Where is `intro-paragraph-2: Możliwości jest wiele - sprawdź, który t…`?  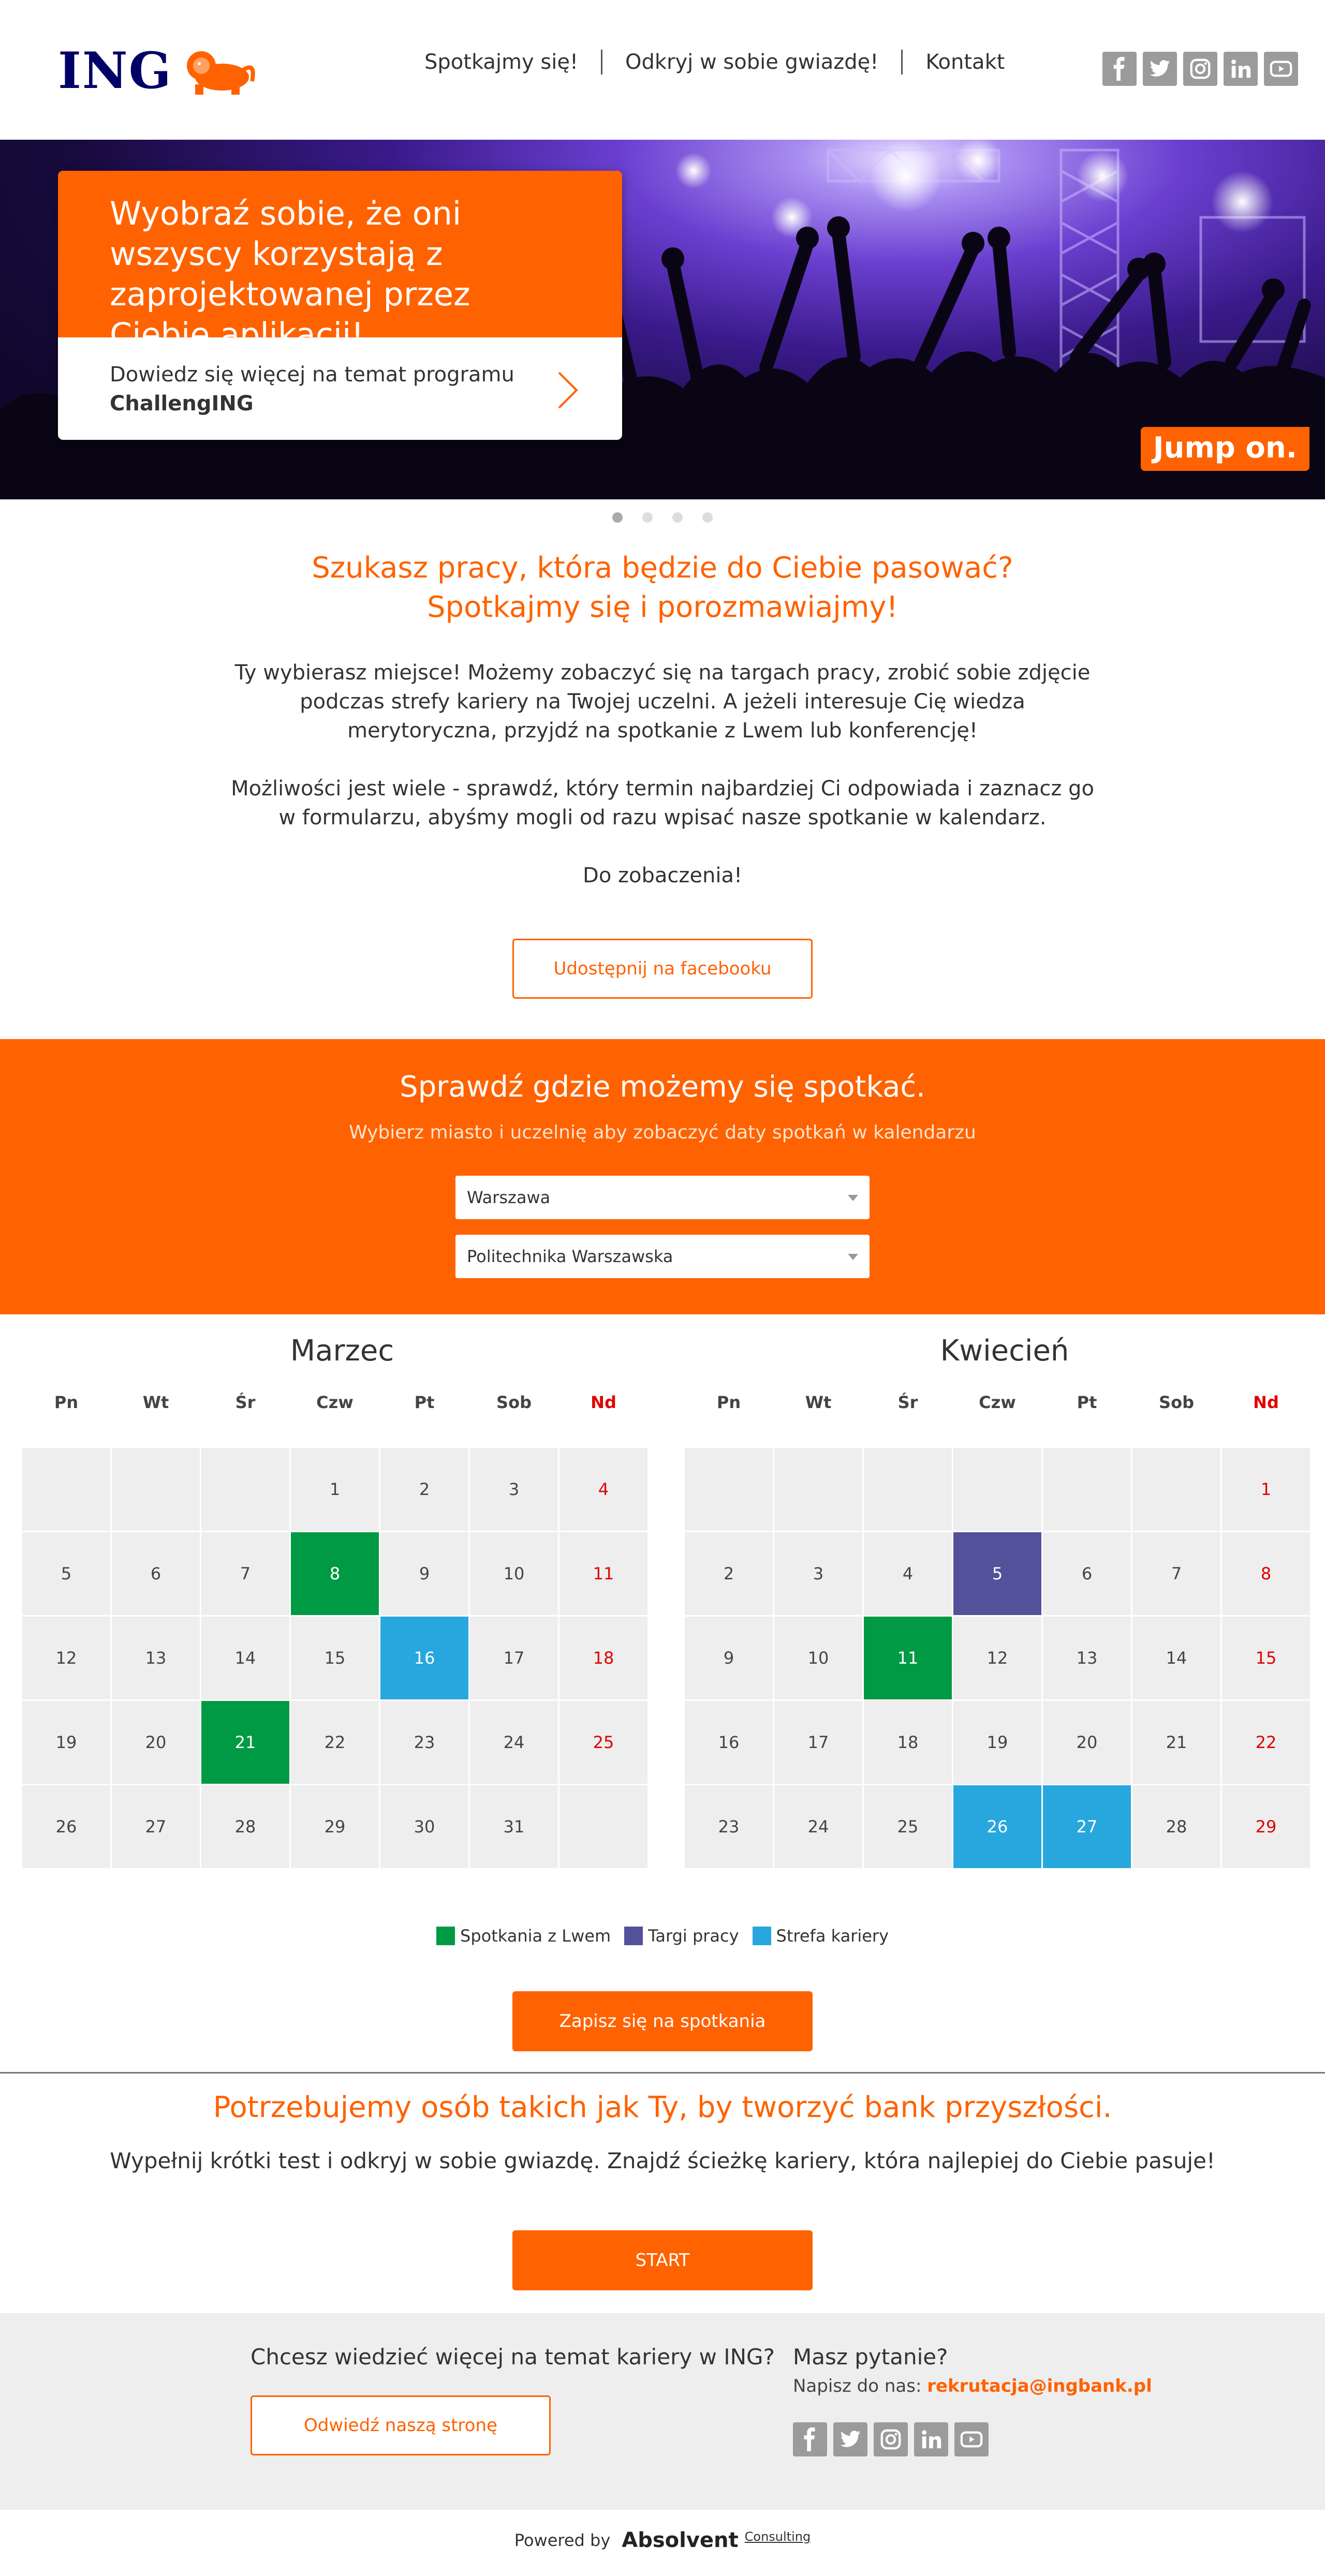
intro-paragraph-2: Możliwości jest wiele - sprawdź, który t… is located at coordinates (662, 803).